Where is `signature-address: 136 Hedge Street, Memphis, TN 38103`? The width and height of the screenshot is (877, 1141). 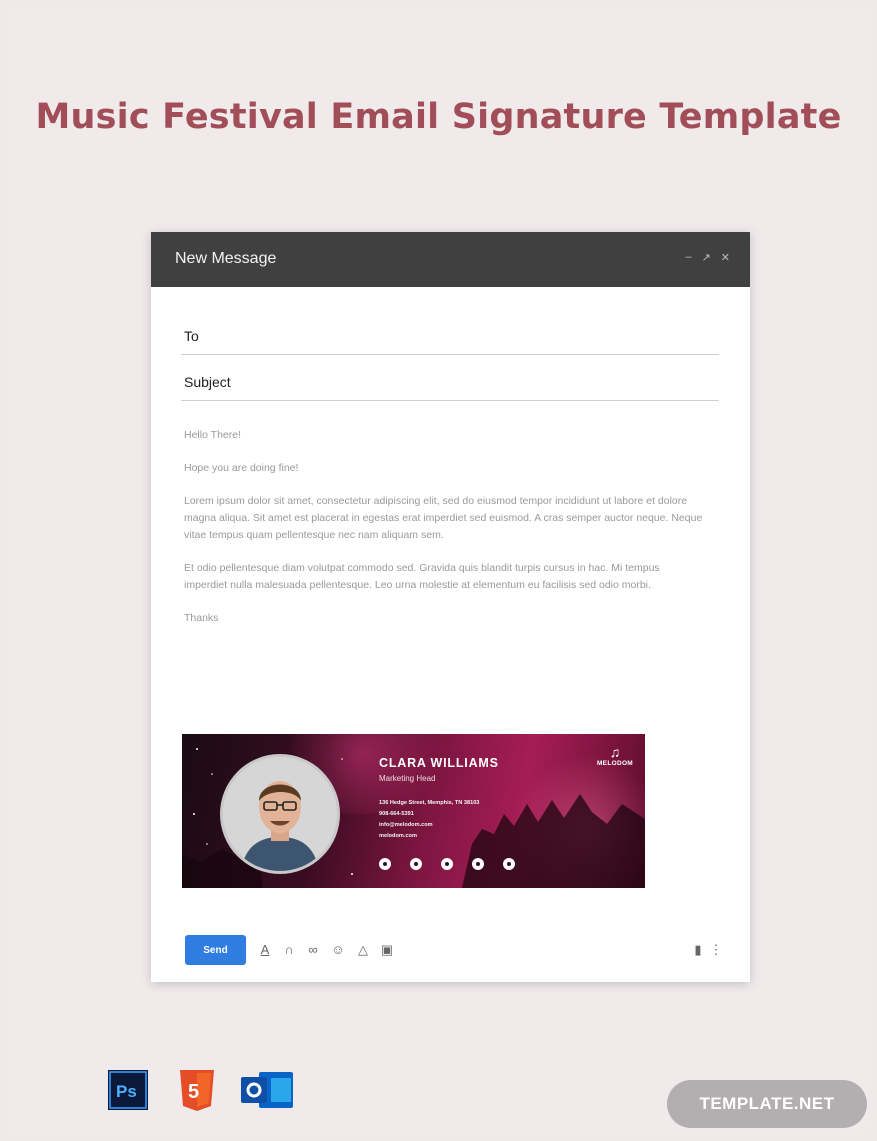
signature-address: 136 Hedge Street, Memphis, TN 38103 is located at coordinates (429, 803).